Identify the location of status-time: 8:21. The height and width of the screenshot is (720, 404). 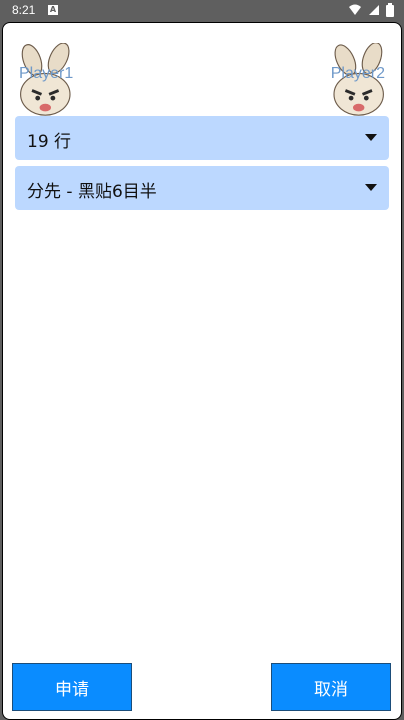
(24, 10).